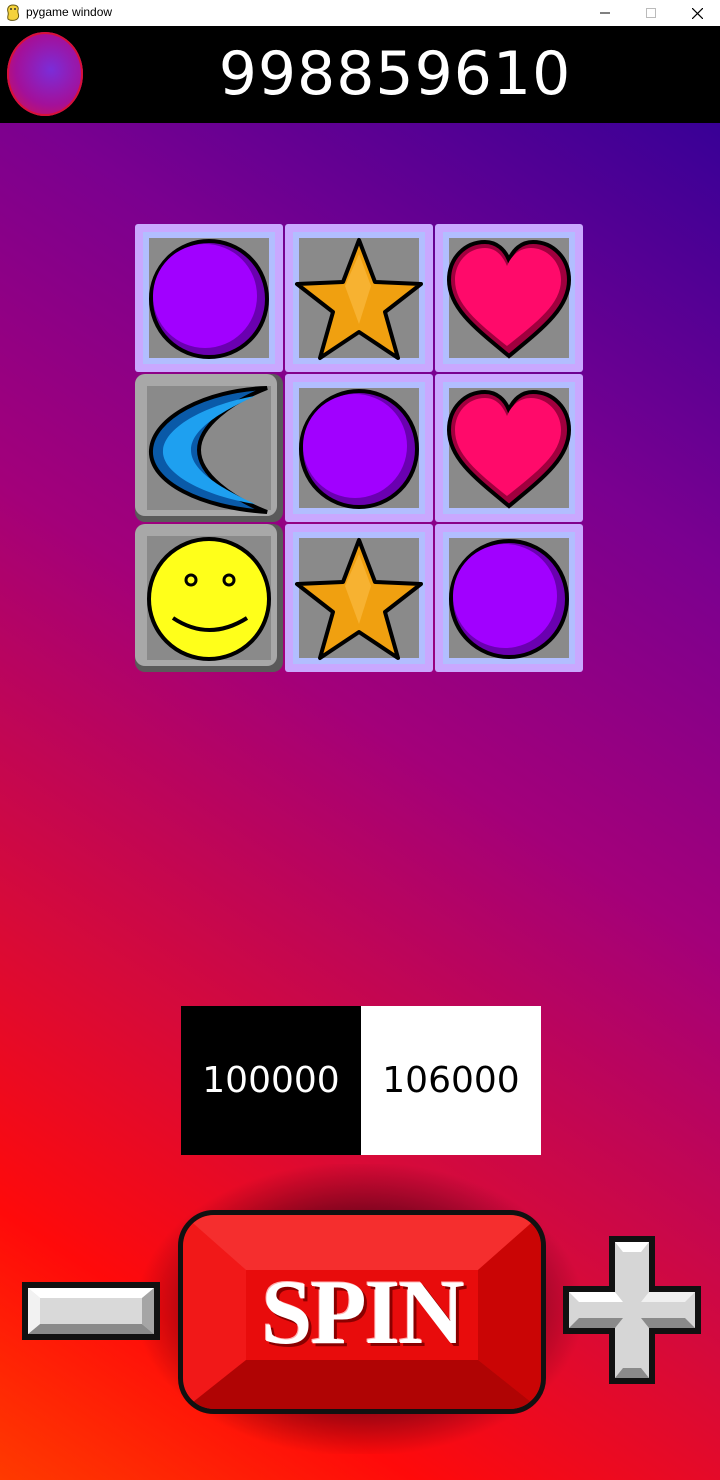  I want to click on reel-cell-smiley-face, so click(209, 598).